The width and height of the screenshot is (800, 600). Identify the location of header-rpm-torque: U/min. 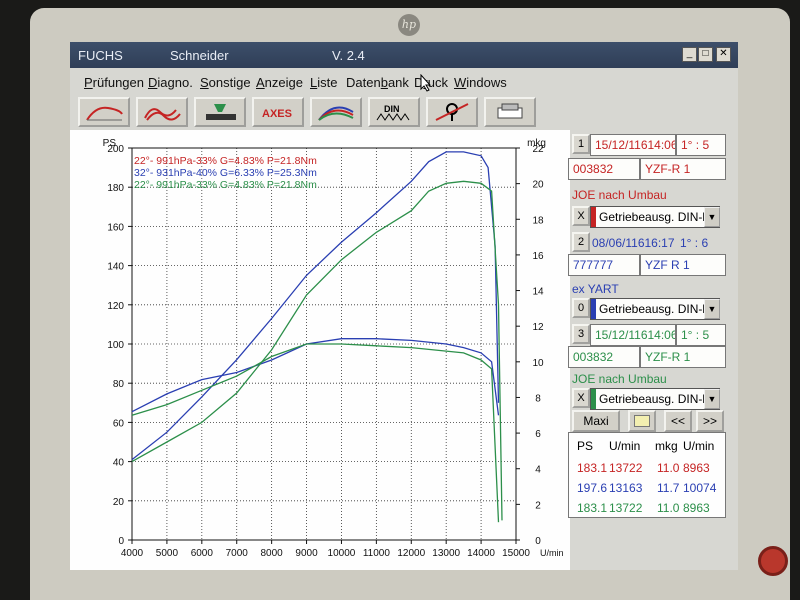
(699, 446).